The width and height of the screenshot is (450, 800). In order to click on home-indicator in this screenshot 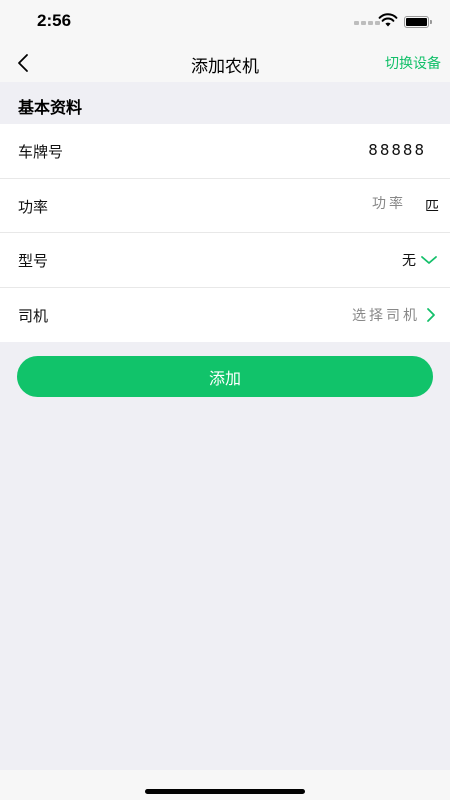, I will do `click(225, 791)`.